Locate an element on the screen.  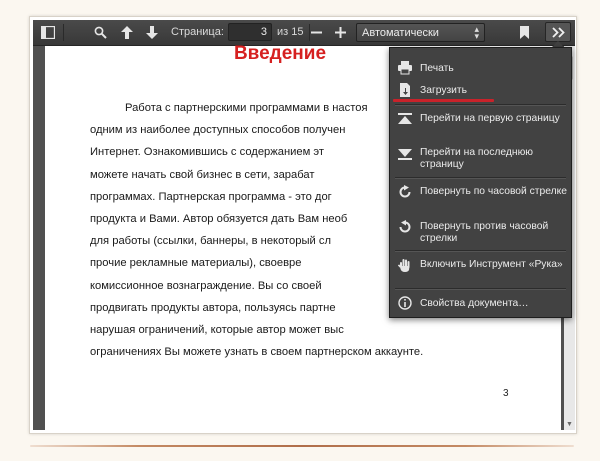
double-chevron-right-icon is located at coordinates (558, 32).